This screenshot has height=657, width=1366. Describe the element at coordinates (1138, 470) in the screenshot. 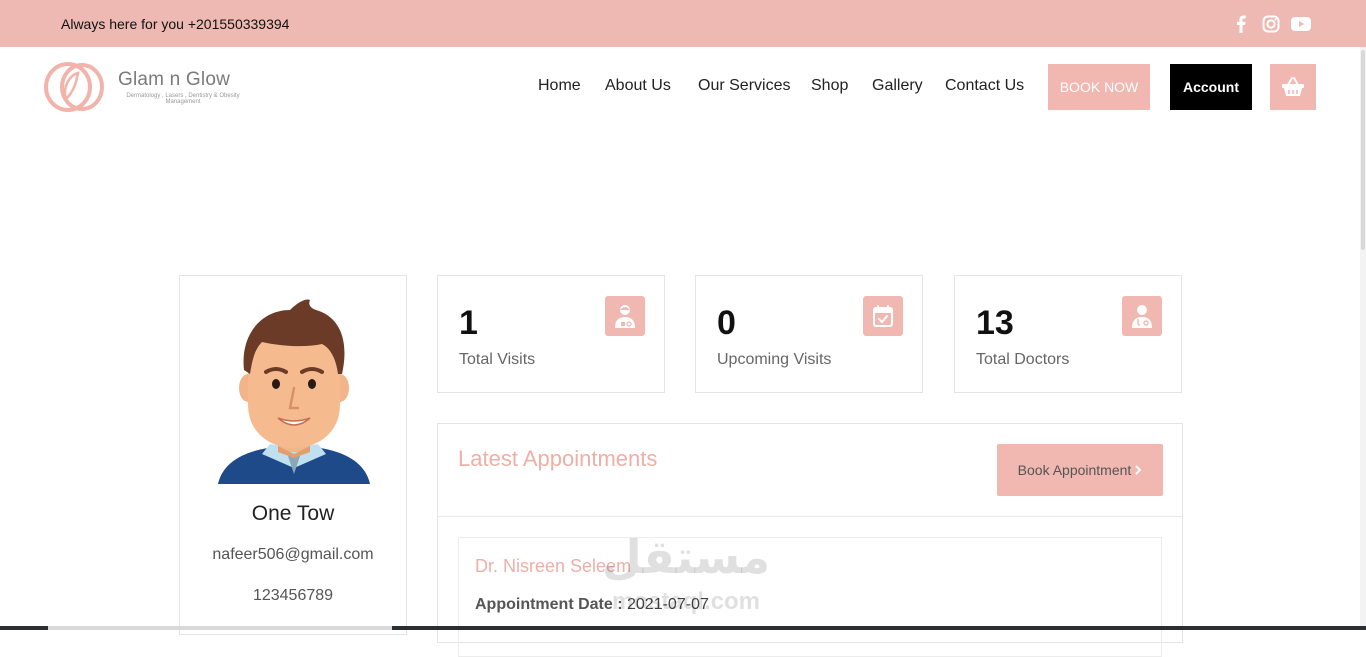

I see `chevron-right-icon` at that location.